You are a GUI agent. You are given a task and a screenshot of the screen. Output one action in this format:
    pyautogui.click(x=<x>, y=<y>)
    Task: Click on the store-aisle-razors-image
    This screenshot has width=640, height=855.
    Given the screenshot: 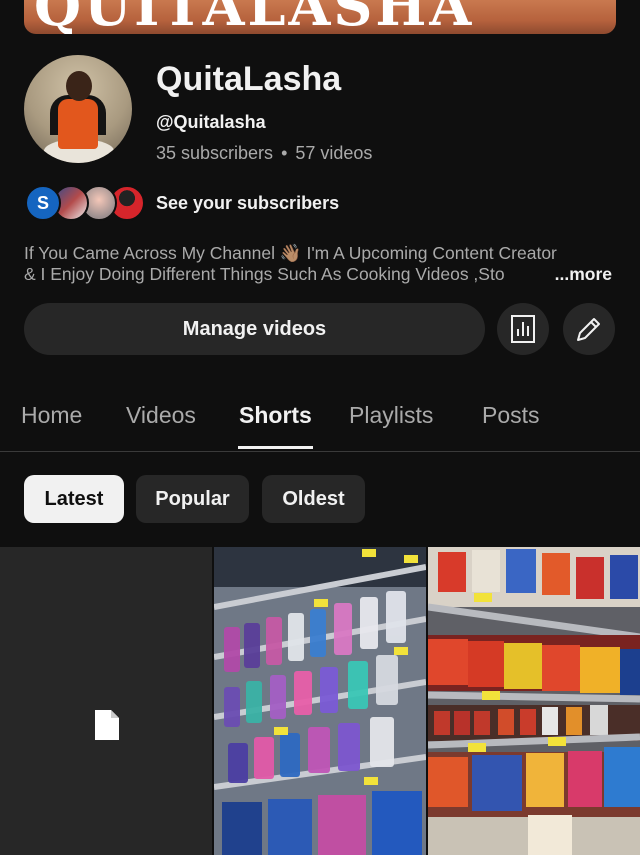 What is the action you would take?
    pyautogui.click(x=320, y=701)
    